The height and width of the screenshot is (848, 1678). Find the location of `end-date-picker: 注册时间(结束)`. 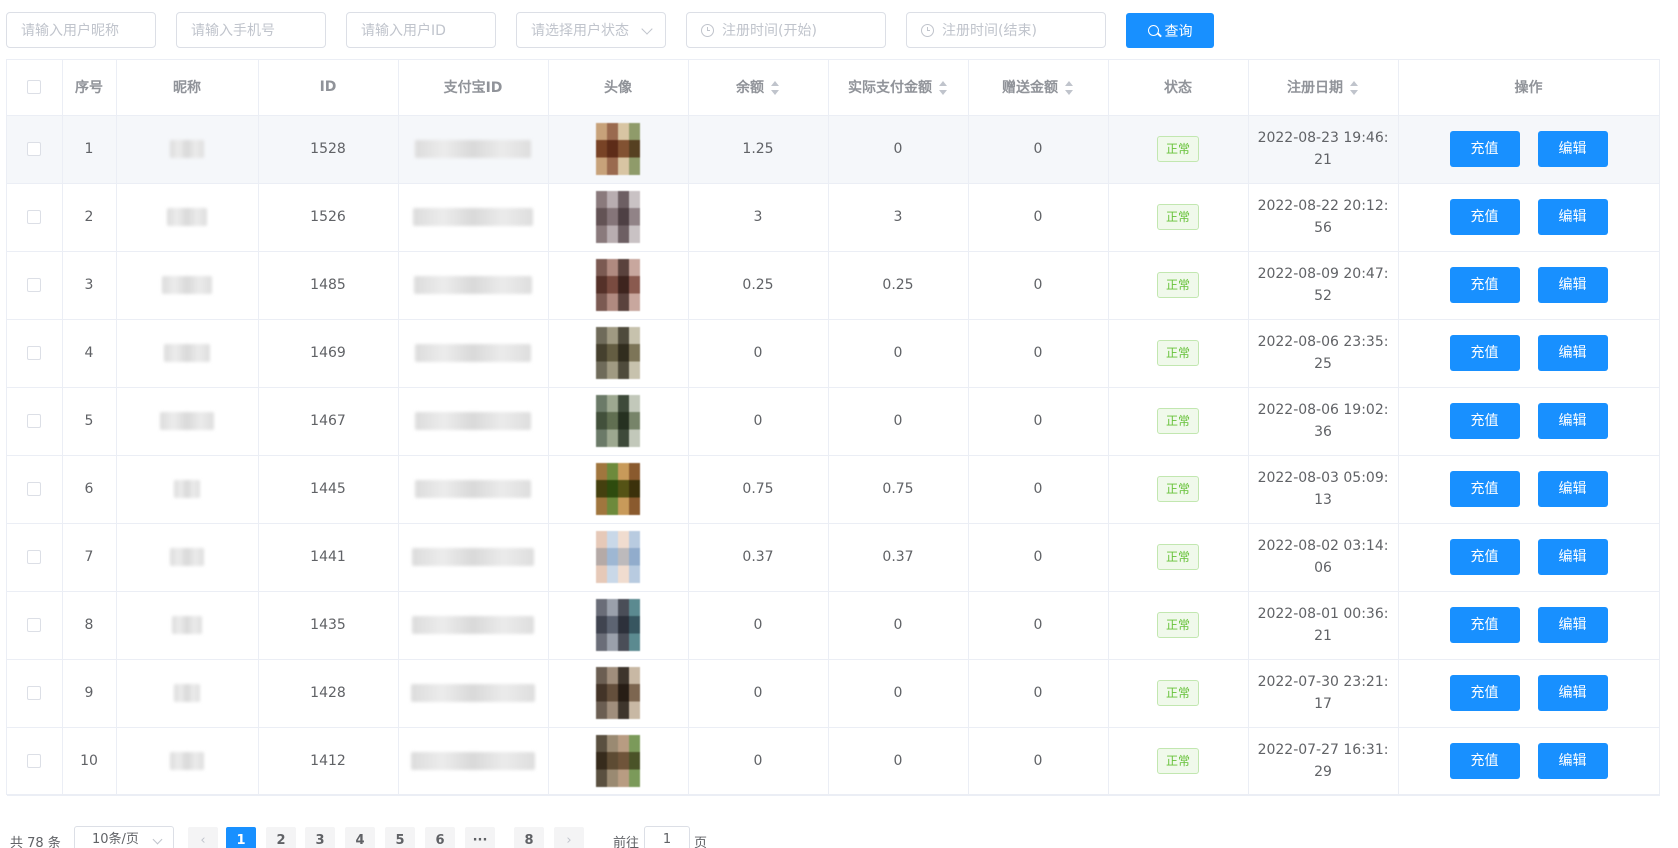

end-date-picker: 注册时间(结束) is located at coordinates (1006, 30).